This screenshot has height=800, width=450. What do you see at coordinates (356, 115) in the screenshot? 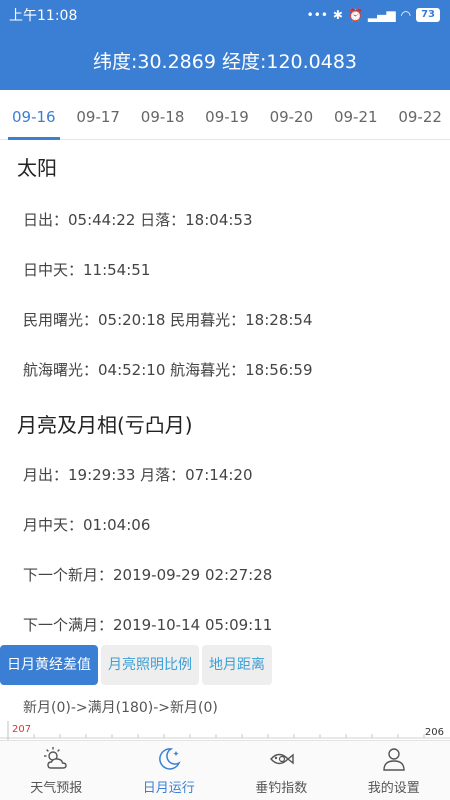
I see `date-tab: 09-21` at bounding box center [356, 115].